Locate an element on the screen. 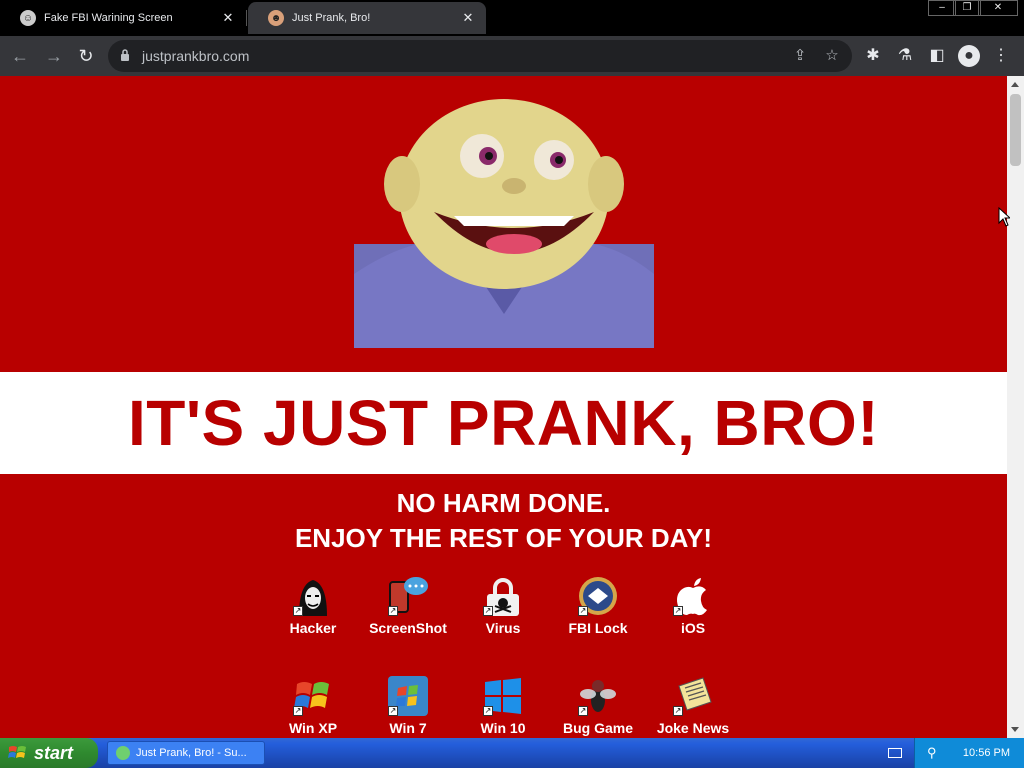 The image size is (1024, 768). shortcut-fbi-lock: ↗ FBI Lock is located at coordinates (598, 606).